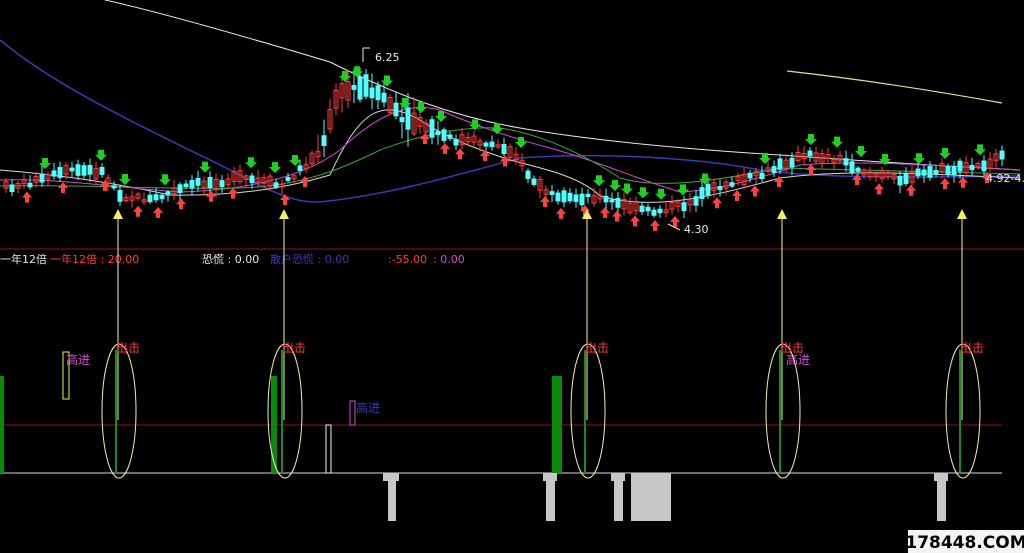 This screenshot has height=553, width=1024. I want to click on panic-value: 0.00, so click(247, 259).